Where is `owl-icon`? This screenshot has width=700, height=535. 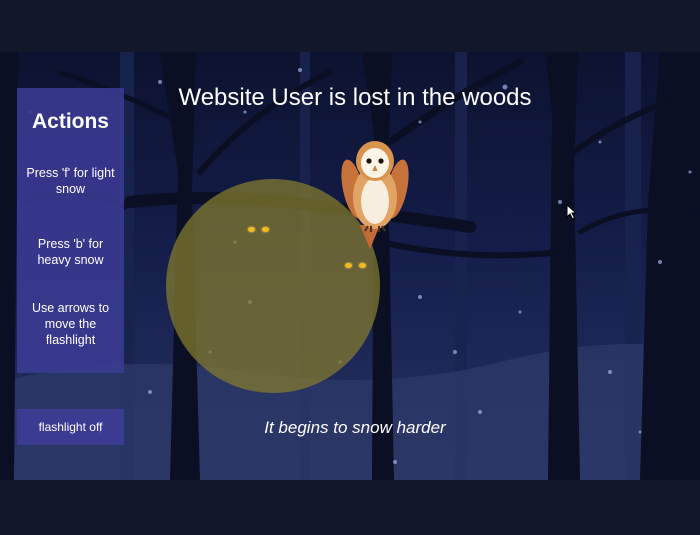
owl-icon is located at coordinates (375, 195).